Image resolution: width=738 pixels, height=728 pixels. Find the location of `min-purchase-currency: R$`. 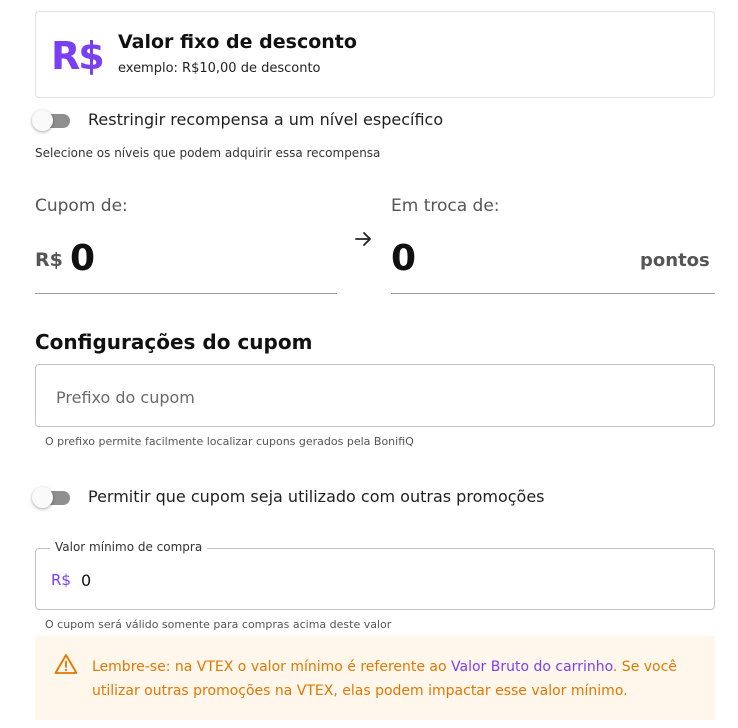

min-purchase-currency: R$ is located at coordinates (61, 580).